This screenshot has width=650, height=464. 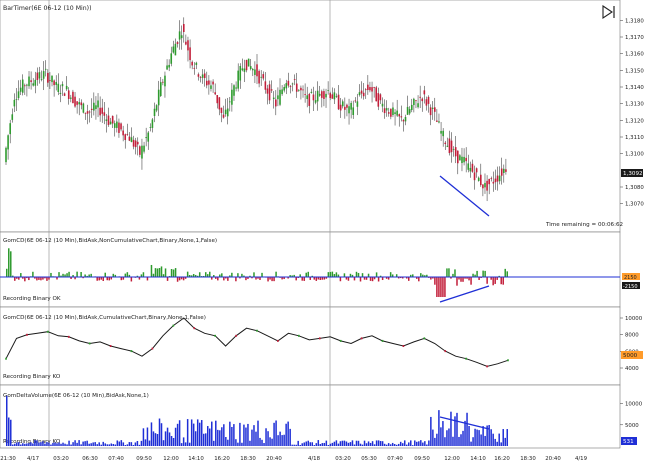 I want to click on noncum-top-label: 2150, so click(x=631, y=277).